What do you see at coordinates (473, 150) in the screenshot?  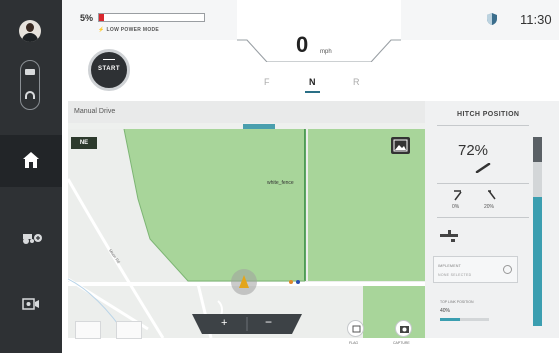 I see `hitch-position-value: 72%` at bounding box center [473, 150].